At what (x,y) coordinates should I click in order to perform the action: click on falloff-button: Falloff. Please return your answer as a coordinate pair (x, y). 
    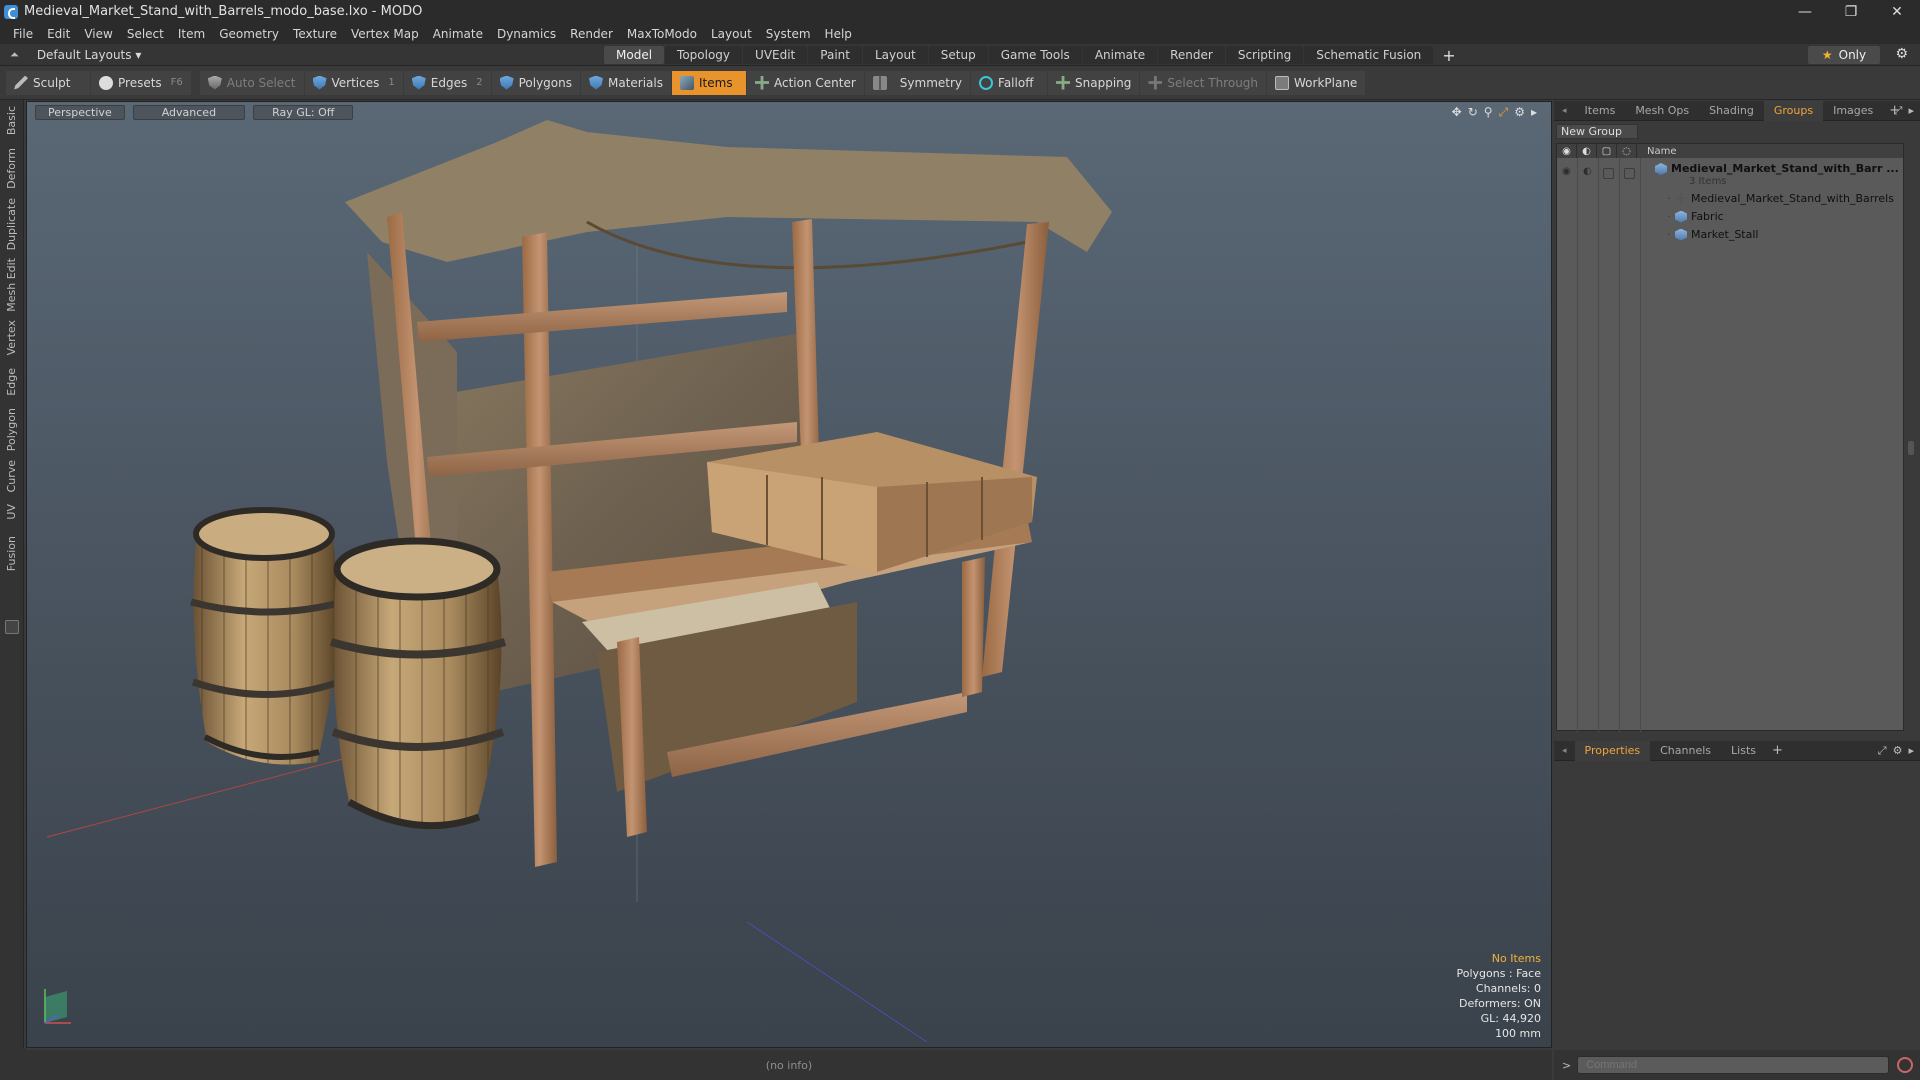
    Looking at the image, I should click on (1009, 82).